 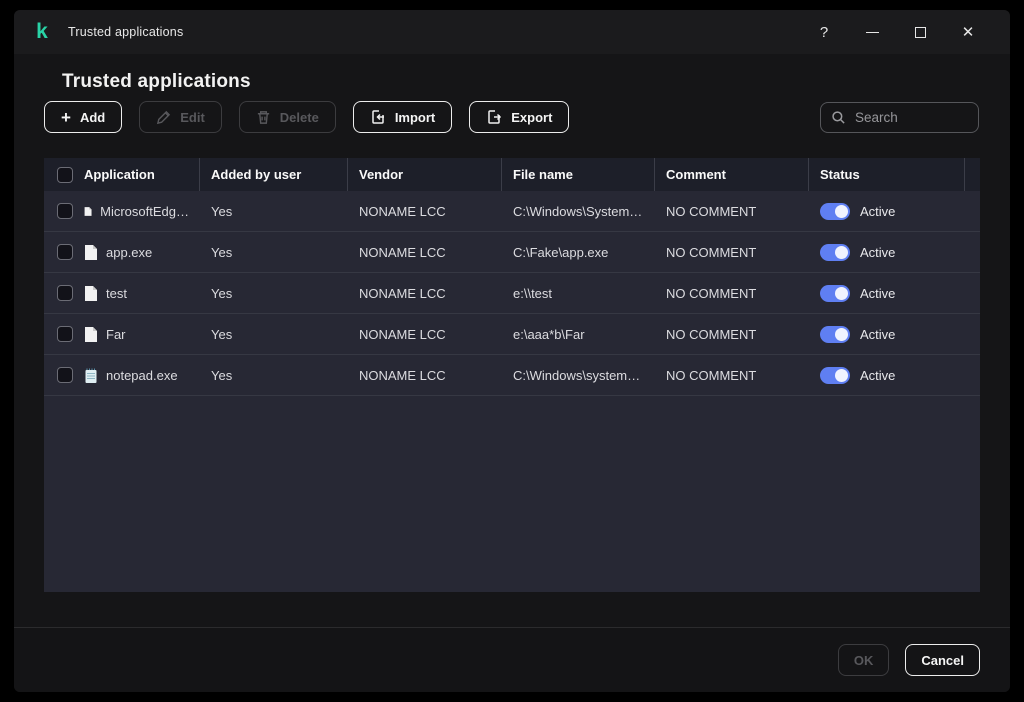 I want to click on add-button: + Add, so click(x=83, y=117).